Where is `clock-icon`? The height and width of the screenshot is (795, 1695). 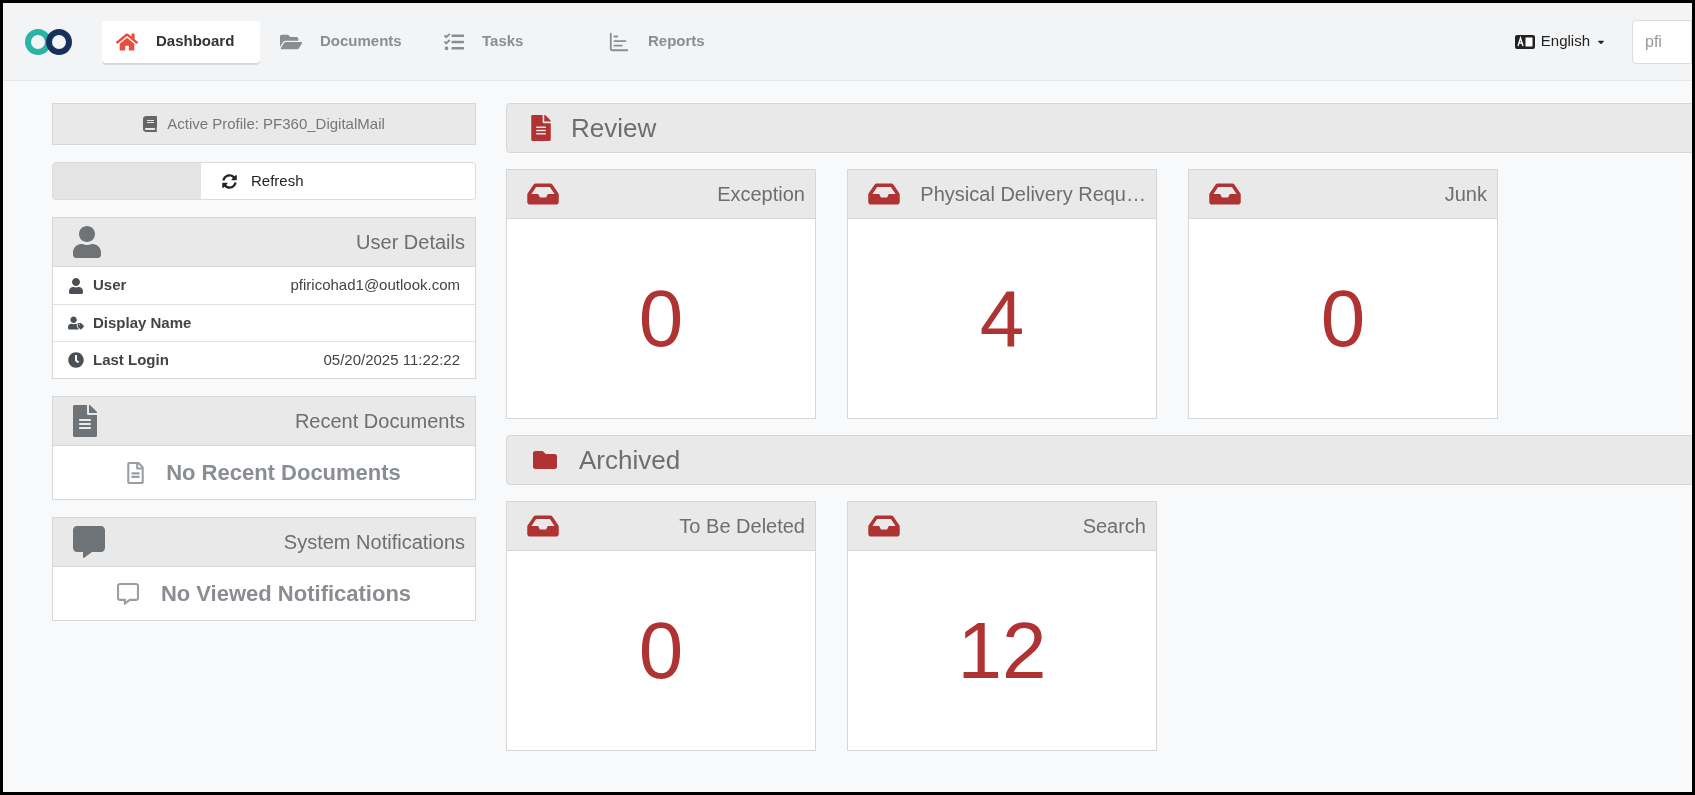
clock-icon is located at coordinates (76, 360).